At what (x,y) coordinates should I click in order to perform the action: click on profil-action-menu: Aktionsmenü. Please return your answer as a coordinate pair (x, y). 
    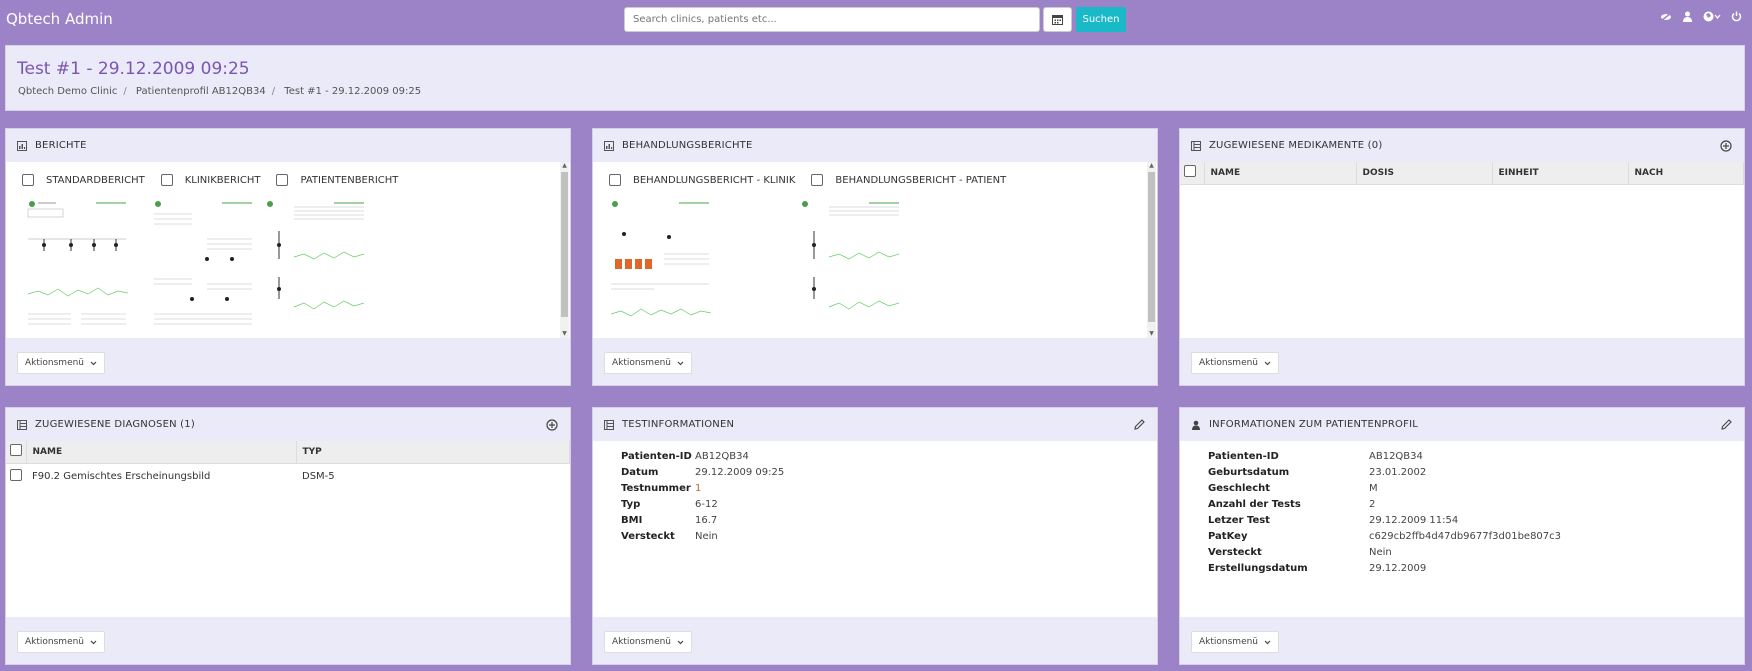
    Looking at the image, I should click on (1235, 642).